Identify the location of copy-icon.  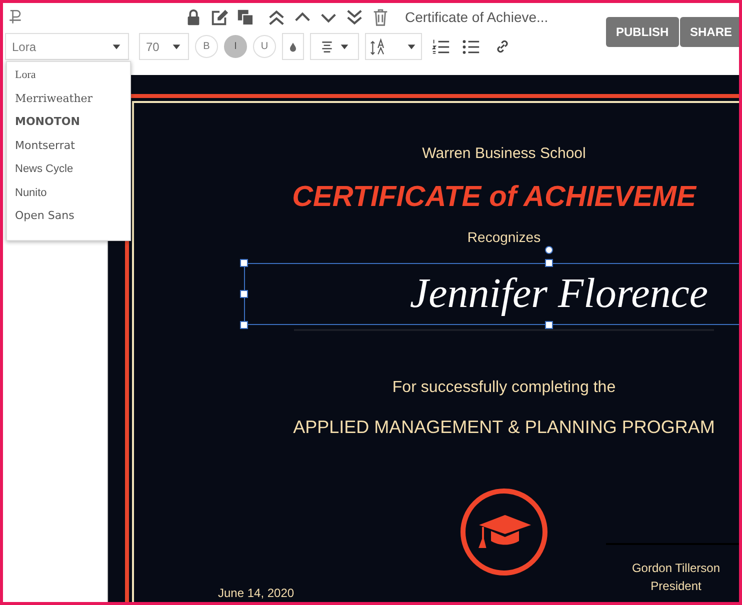
(245, 17).